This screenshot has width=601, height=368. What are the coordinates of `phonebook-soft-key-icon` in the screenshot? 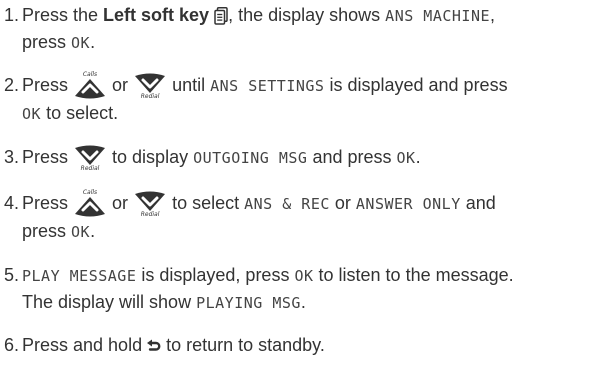 It's located at (221, 16).